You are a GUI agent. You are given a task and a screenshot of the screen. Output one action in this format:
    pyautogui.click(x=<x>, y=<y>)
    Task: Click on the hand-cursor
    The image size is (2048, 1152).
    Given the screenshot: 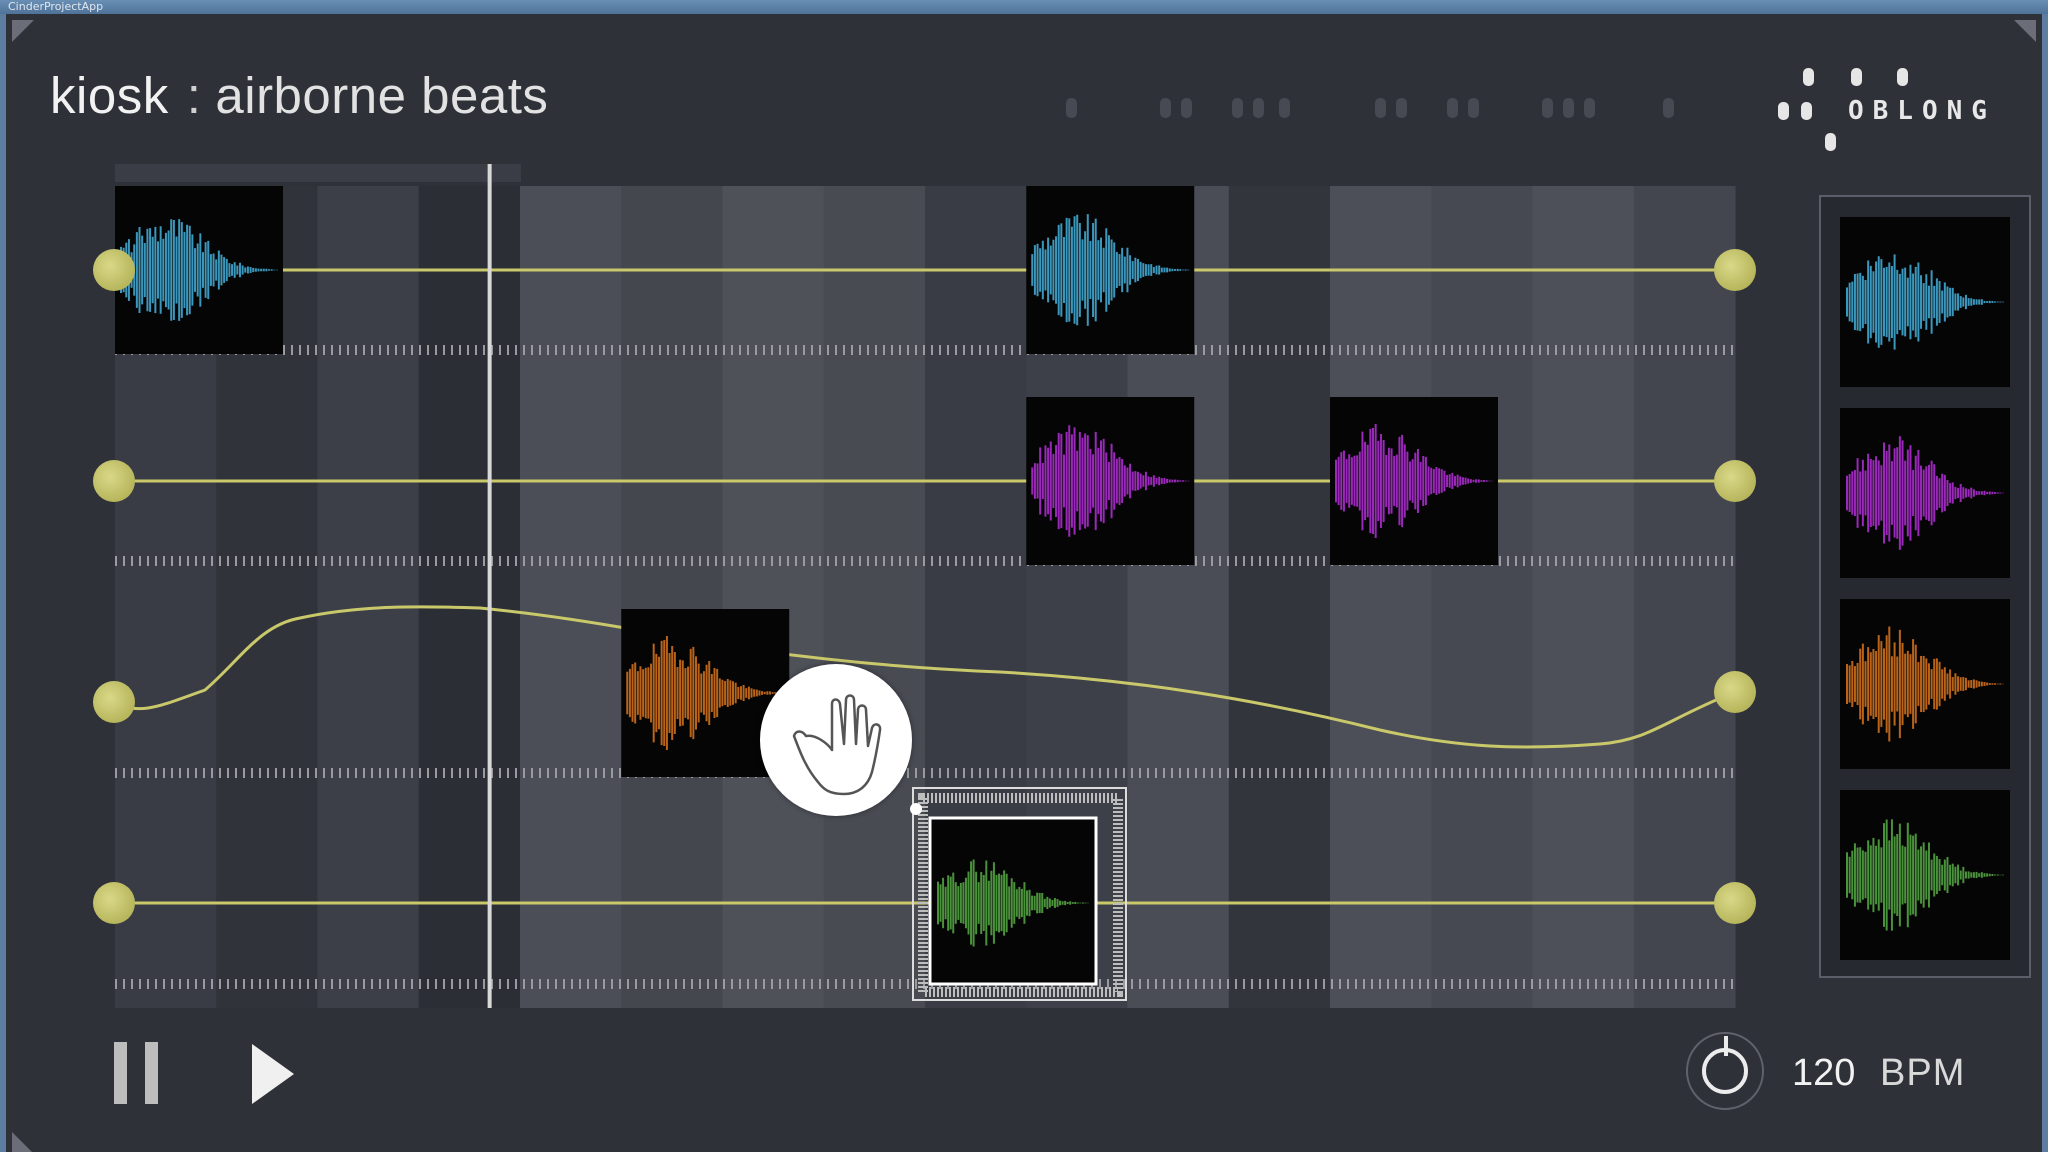 What is the action you would take?
    pyautogui.click(x=836, y=740)
    